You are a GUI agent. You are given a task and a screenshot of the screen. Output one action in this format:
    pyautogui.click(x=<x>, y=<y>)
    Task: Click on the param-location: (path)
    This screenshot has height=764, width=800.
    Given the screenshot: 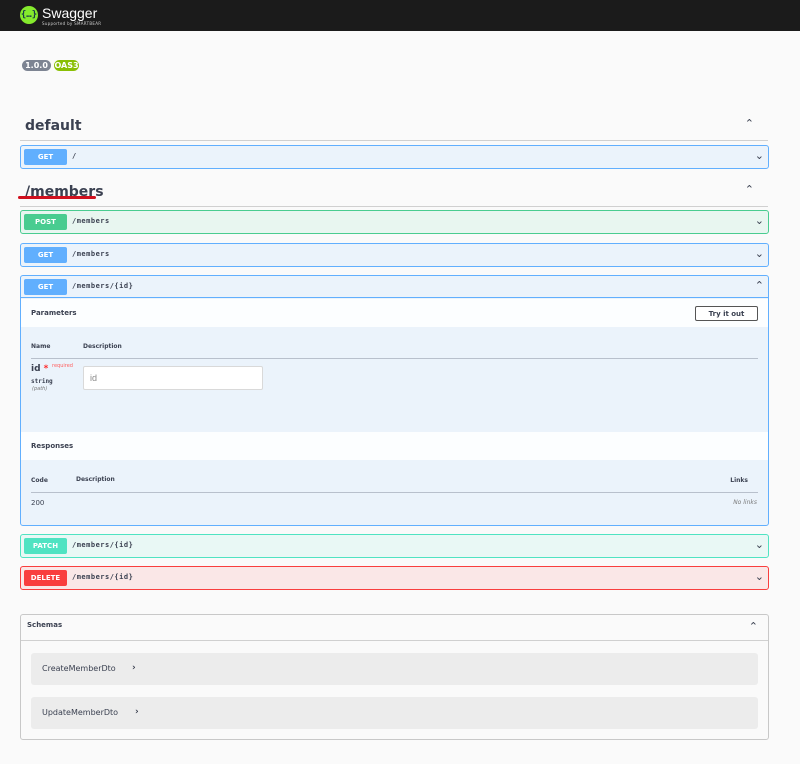 What is the action you would take?
    pyautogui.click(x=40, y=389)
    